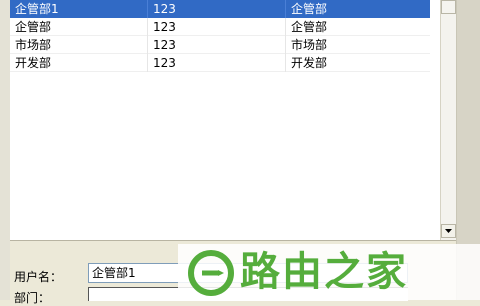  I want to click on scroll-down-button, so click(448, 231).